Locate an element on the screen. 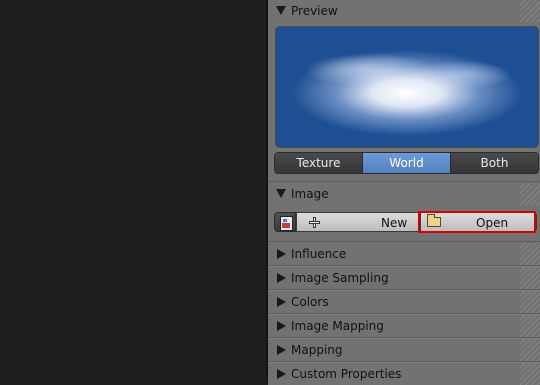  open-image-button: Open is located at coordinates (478, 222).